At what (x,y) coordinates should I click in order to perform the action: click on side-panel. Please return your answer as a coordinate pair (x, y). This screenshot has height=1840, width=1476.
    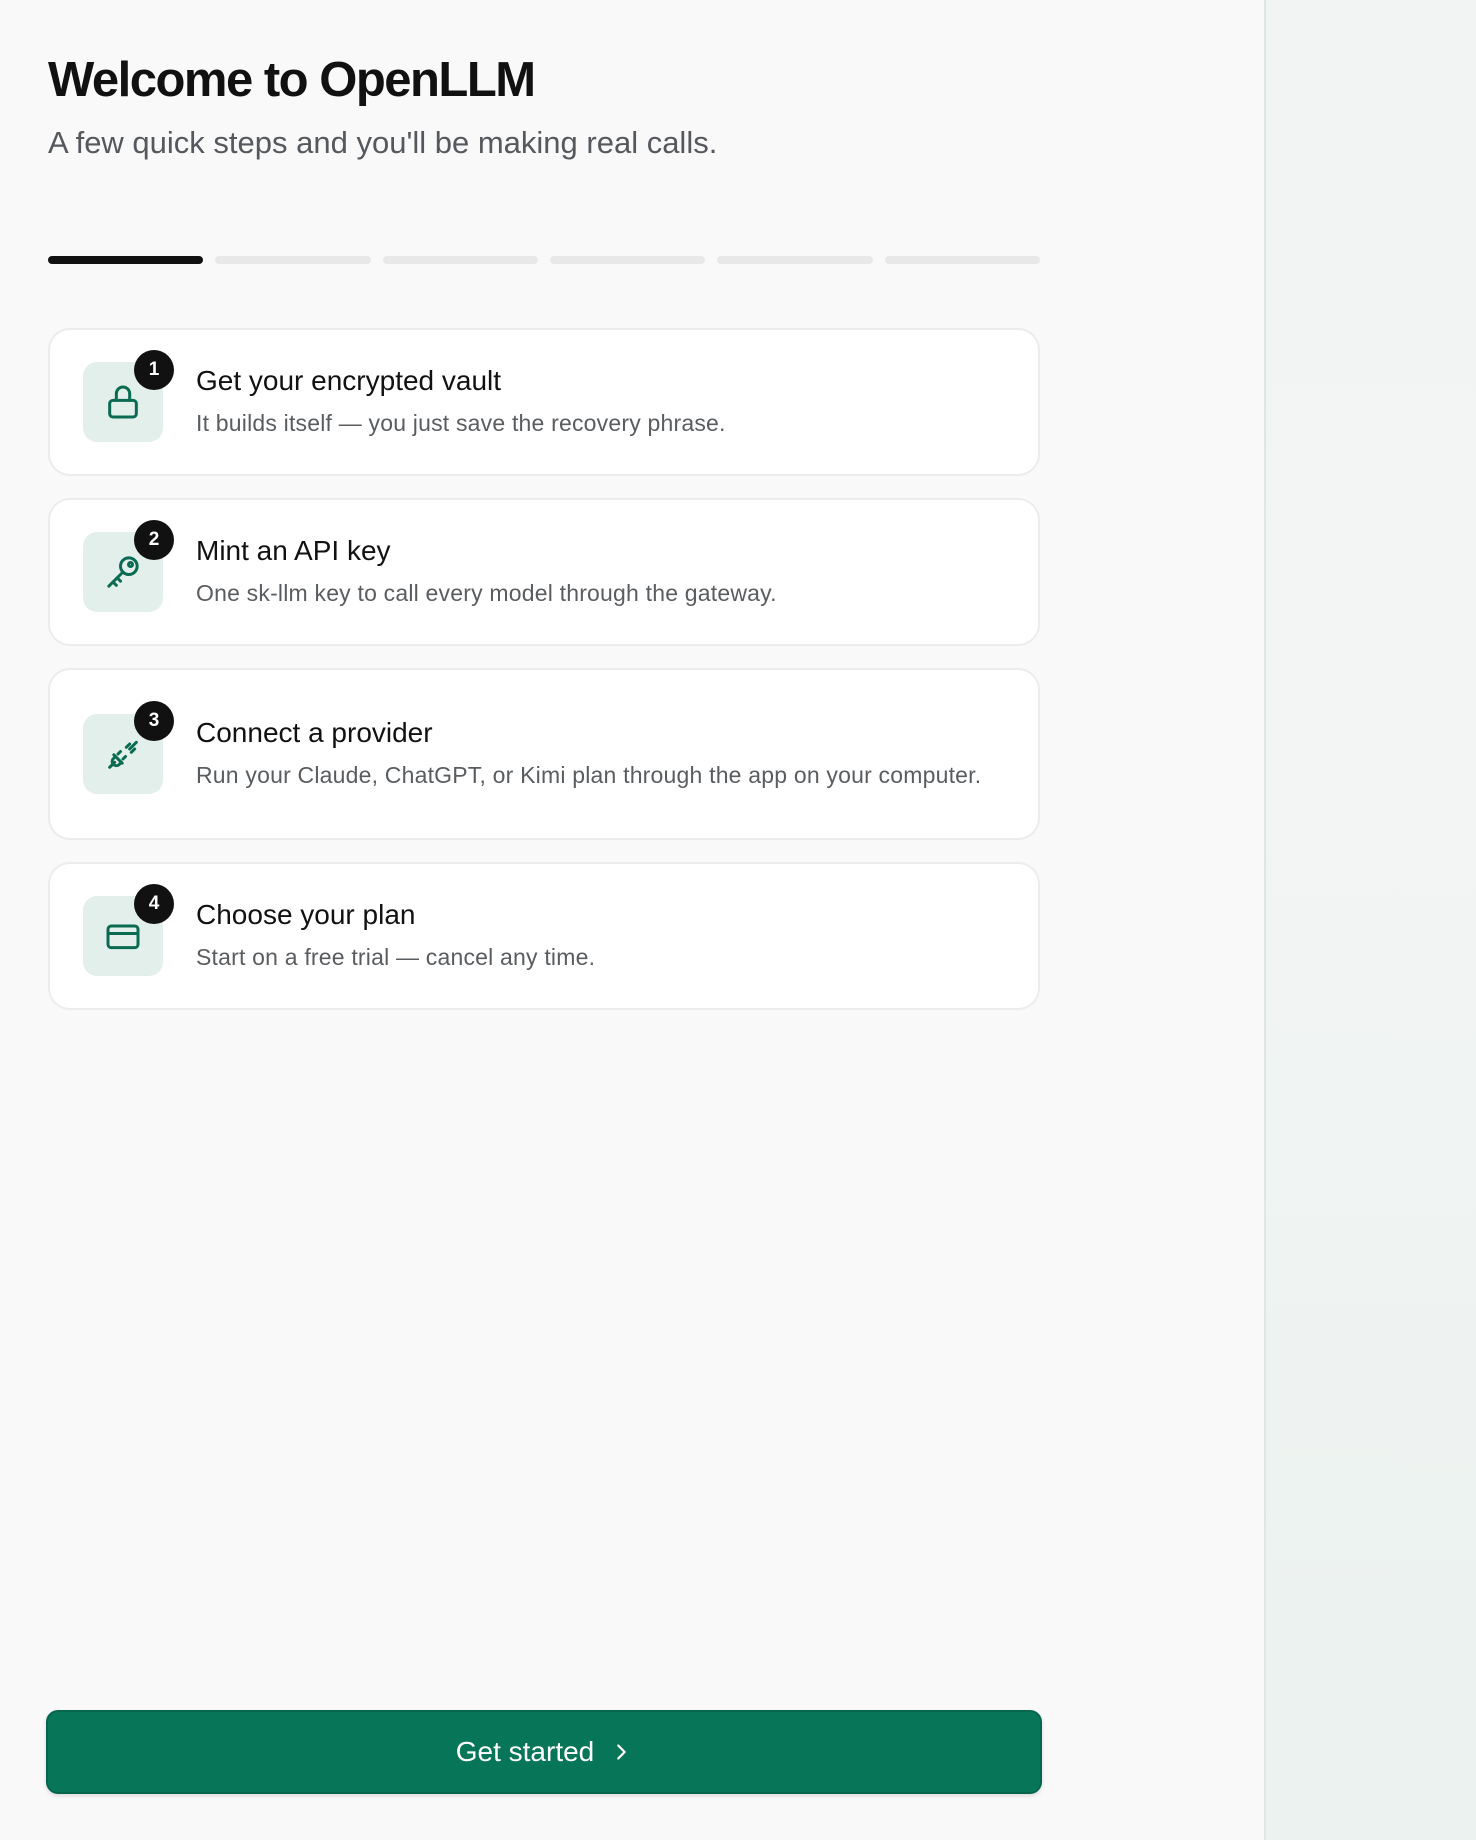
    Looking at the image, I should click on (1370, 920).